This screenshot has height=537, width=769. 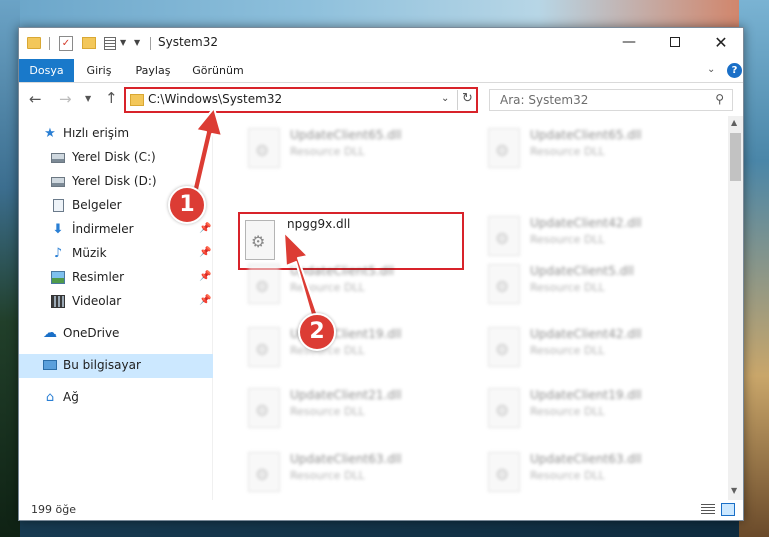 I want to click on search-placeholder: Ara: System32, so click(x=544, y=100).